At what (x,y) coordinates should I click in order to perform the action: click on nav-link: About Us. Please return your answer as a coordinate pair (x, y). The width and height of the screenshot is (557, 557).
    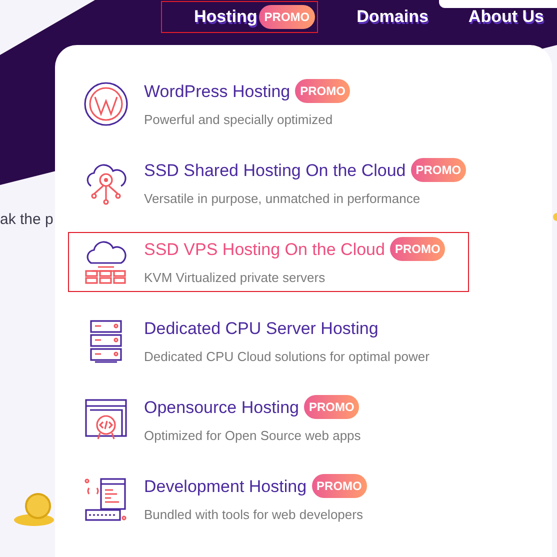
    Looking at the image, I should click on (506, 17).